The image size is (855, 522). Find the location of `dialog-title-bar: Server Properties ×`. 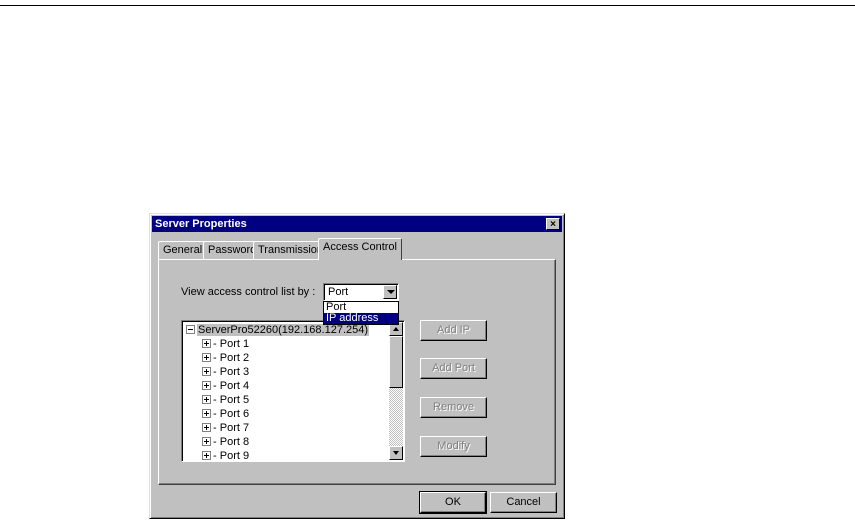

dialog-title-bar: Server Properties × is located at coordinates (357, 224).